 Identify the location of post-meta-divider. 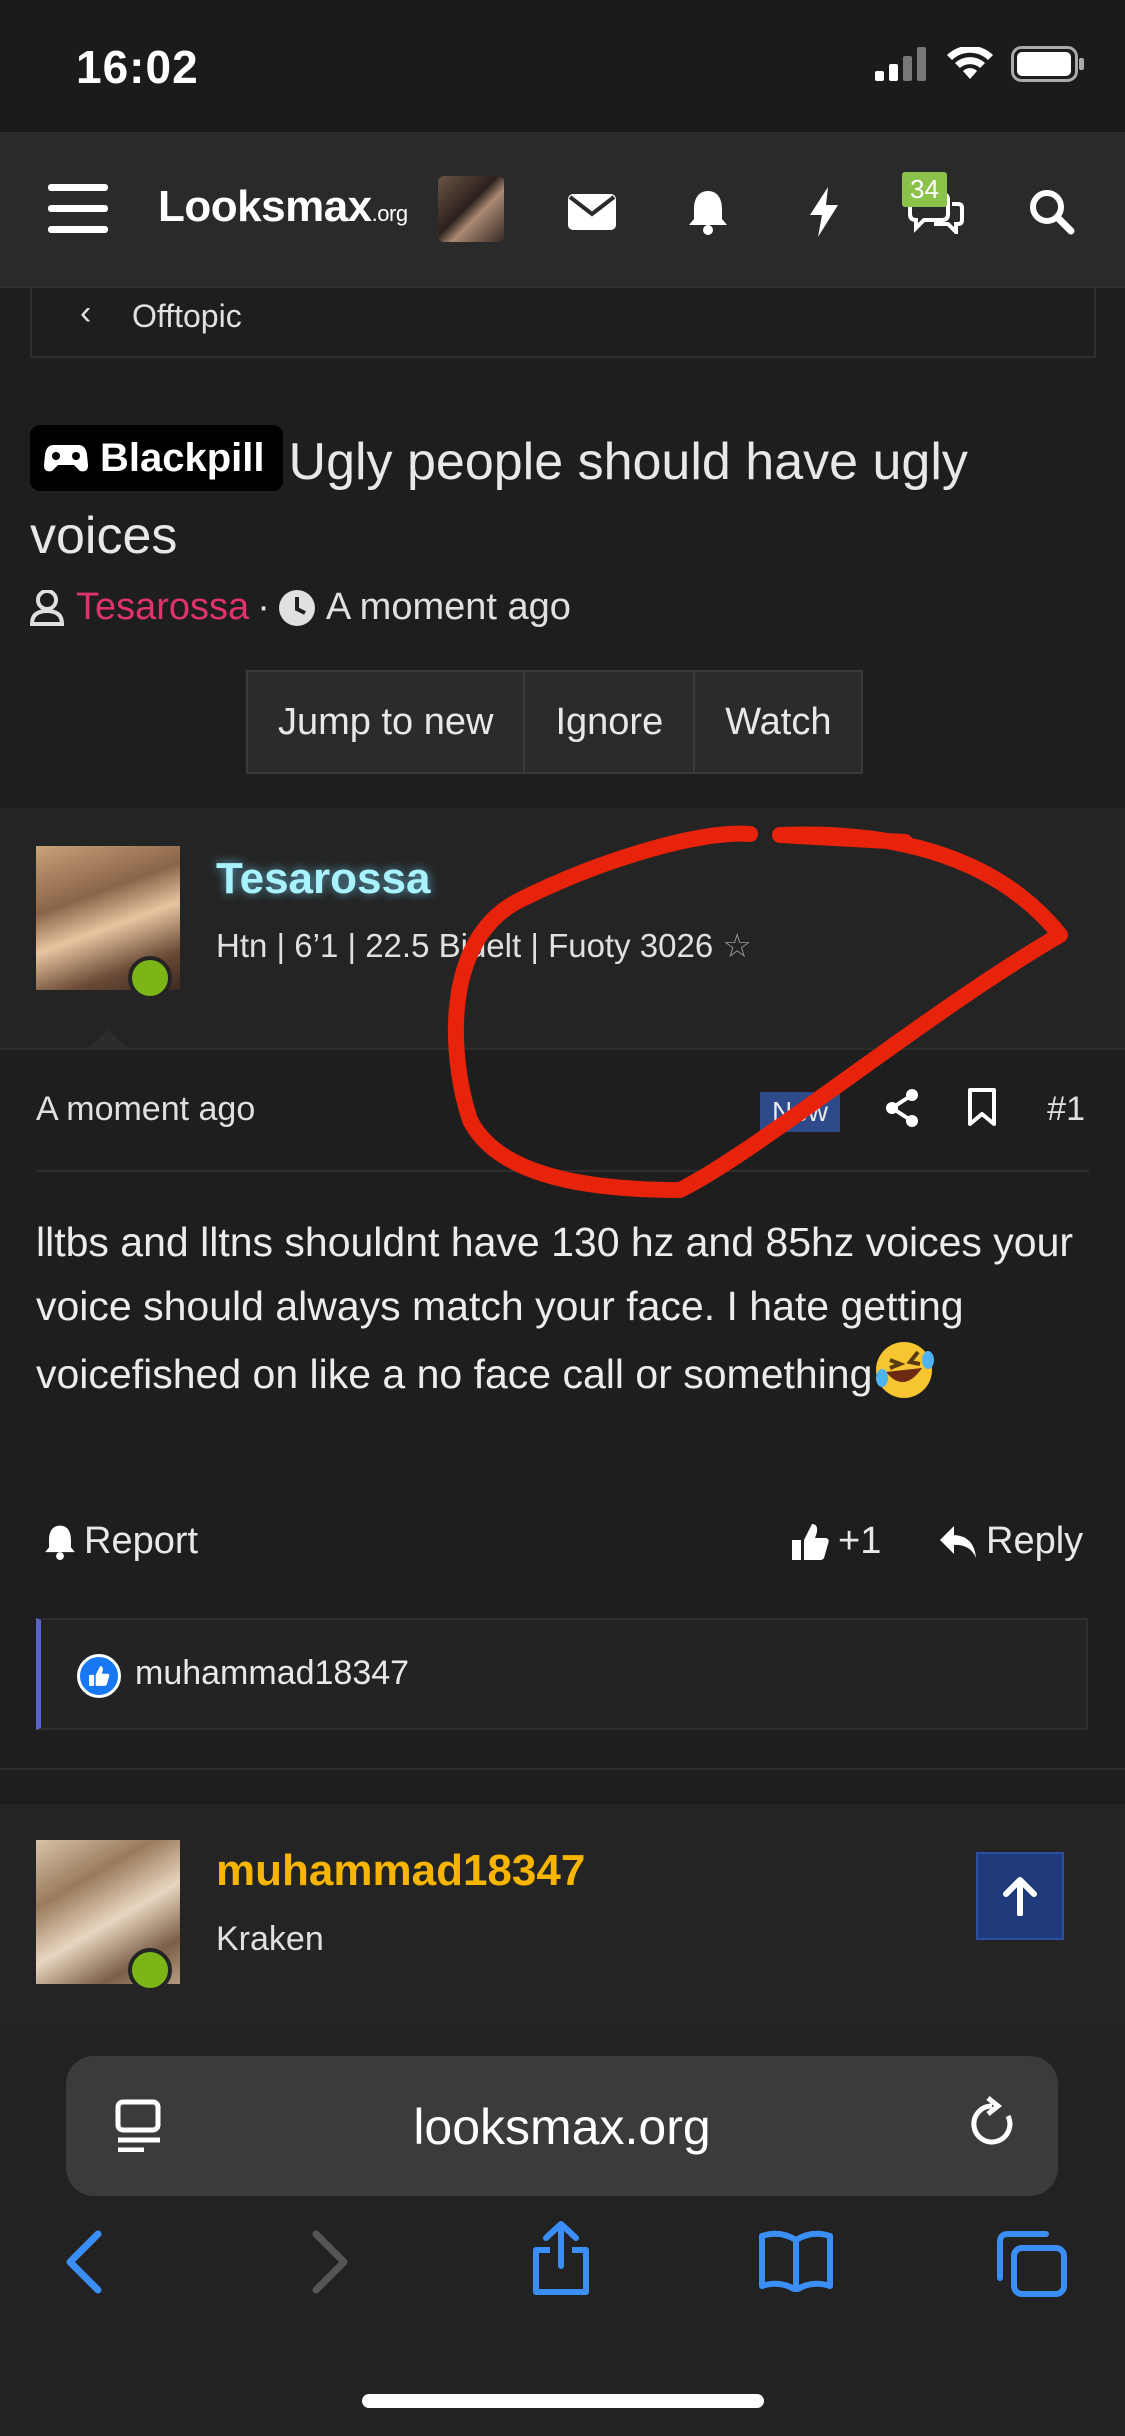
(562, 1171).